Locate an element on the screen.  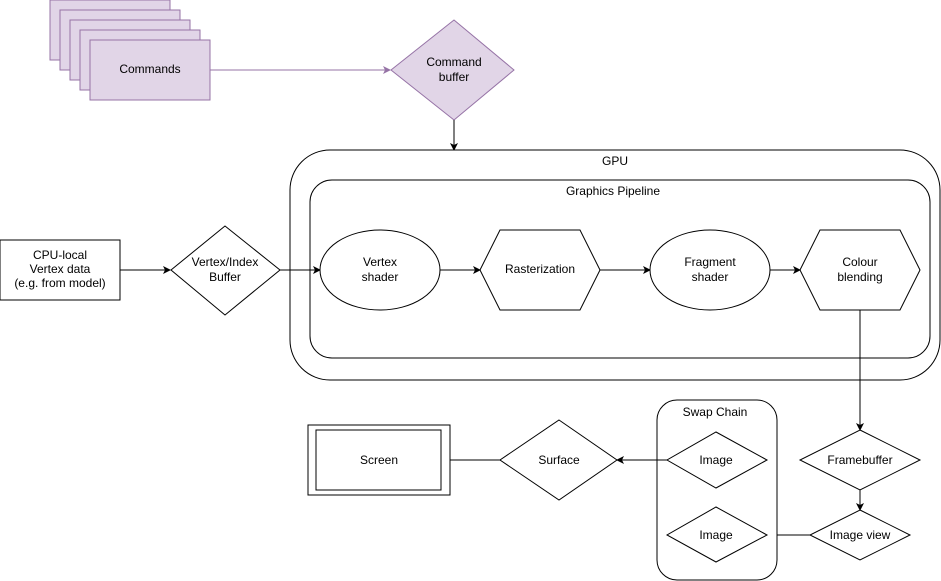
image-view-label: Image view is located at coordinates (860, 535).